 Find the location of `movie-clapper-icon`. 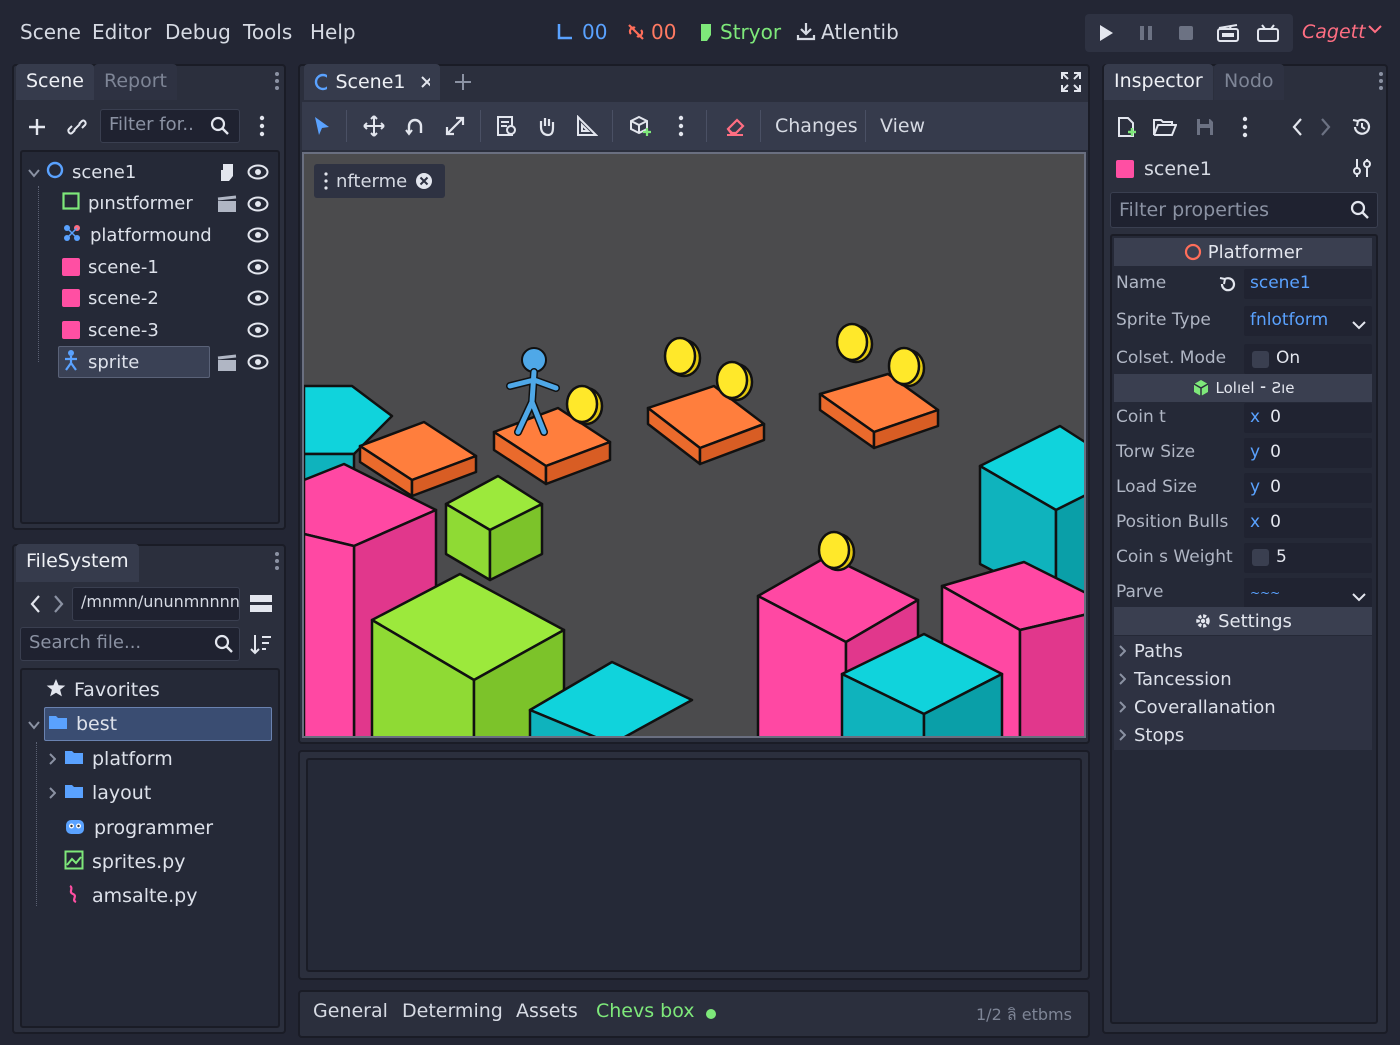

movie-clapper-icon is located at coordinates (1228, 33).